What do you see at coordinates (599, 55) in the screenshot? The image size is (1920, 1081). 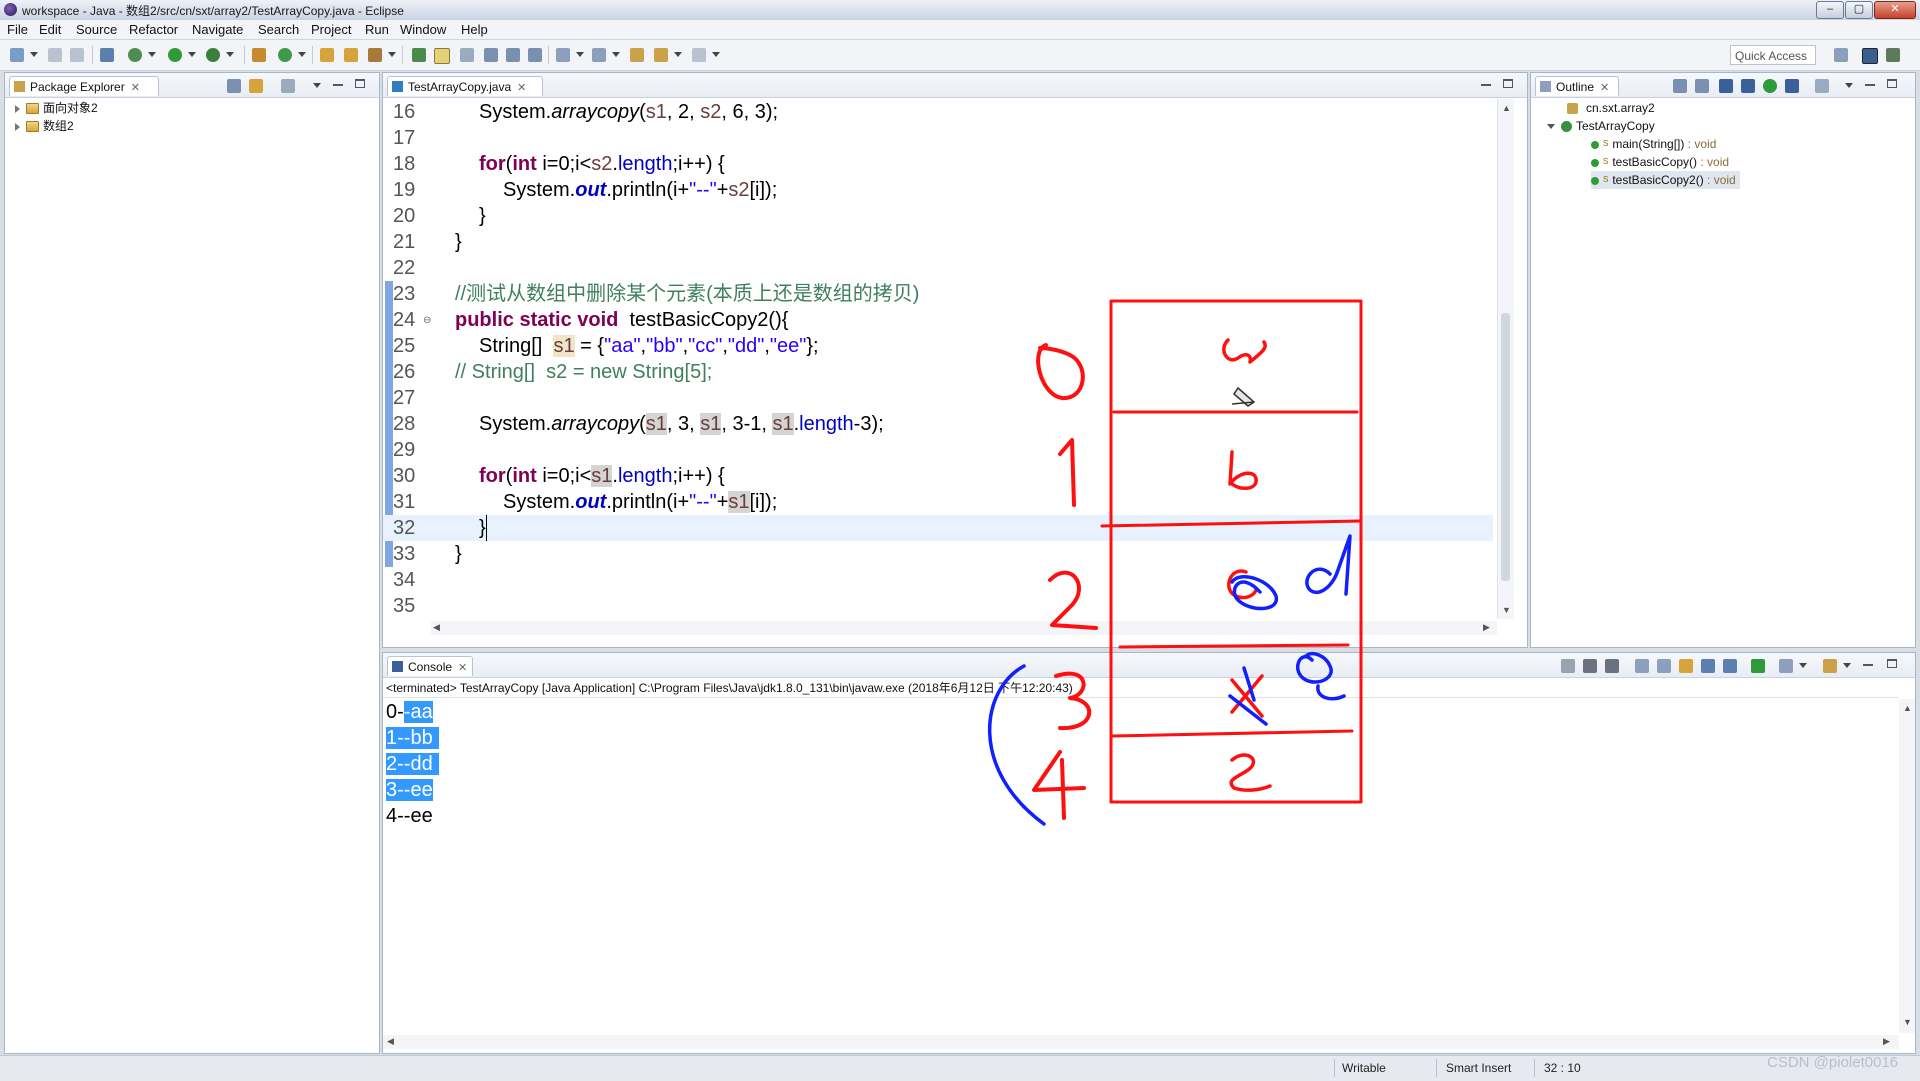 I see `previous-annotation-icon` at bounding box center [599, 55].